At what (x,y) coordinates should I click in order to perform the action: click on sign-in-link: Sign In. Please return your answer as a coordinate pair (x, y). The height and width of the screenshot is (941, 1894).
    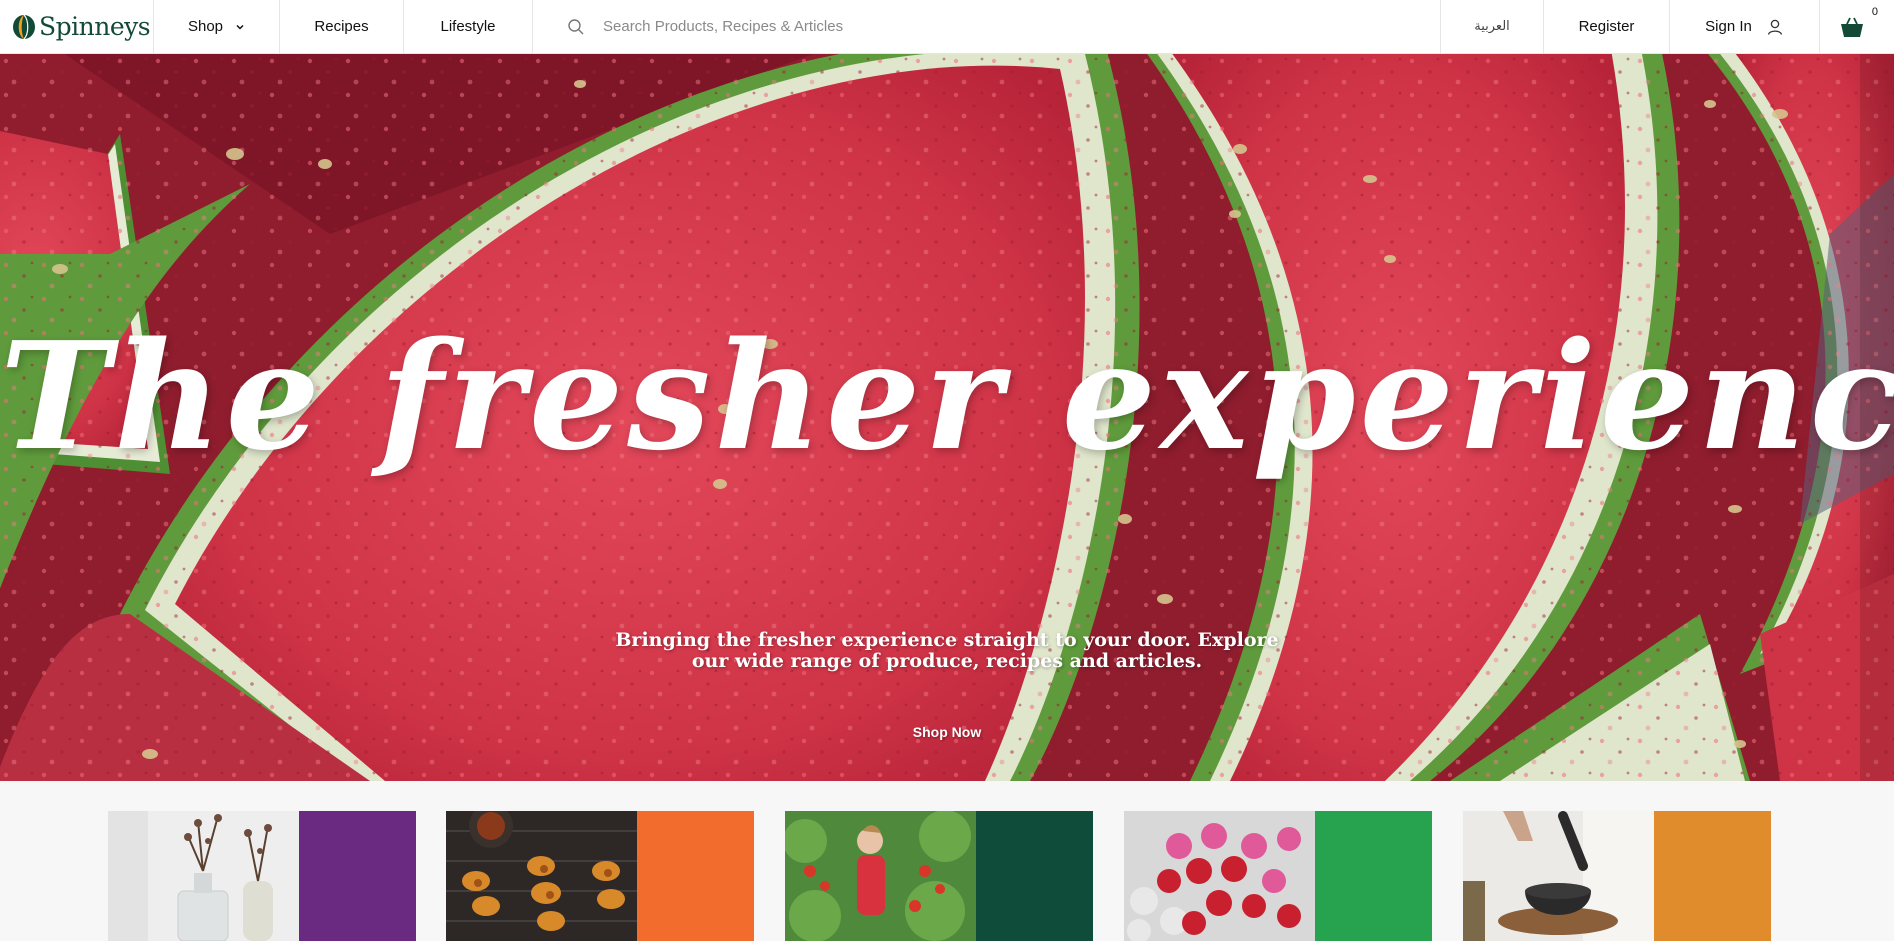
    Looking at the image, I should click on (1745, 26).